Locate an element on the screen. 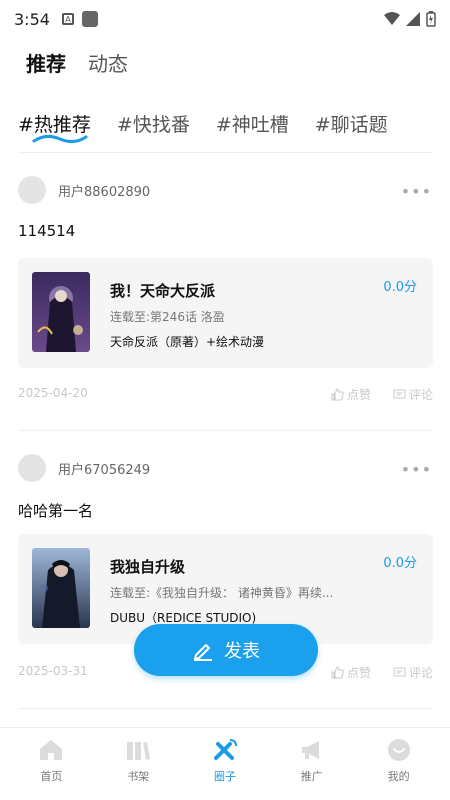  wifi-icon is located at coordinates (392, 18).